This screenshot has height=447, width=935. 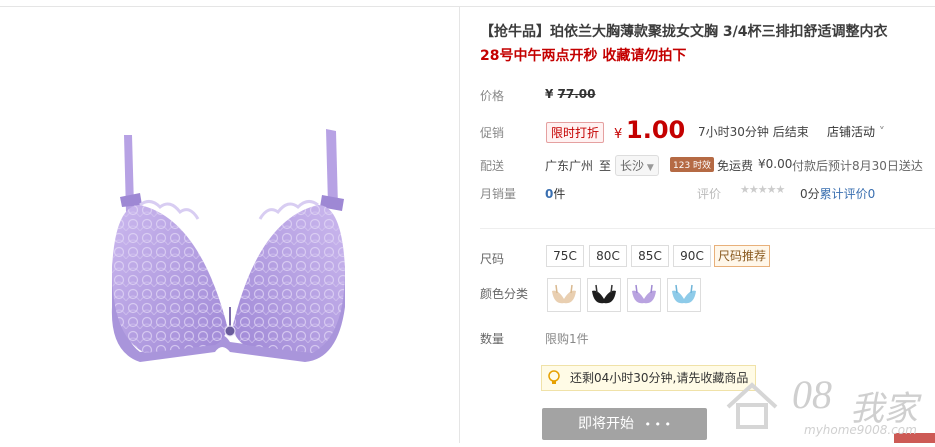 What do you see at coordinates (735, 166) in the screenshot?
I see `free-shipping: 免运费` at bounding box center [735, 166].